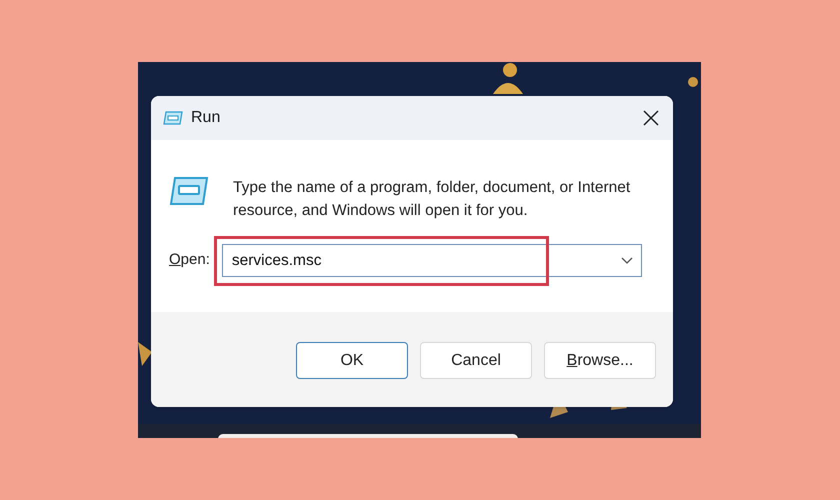 This screenshot has width=840, height=500. I want to click on open-label: Open:, so click(189, 260).